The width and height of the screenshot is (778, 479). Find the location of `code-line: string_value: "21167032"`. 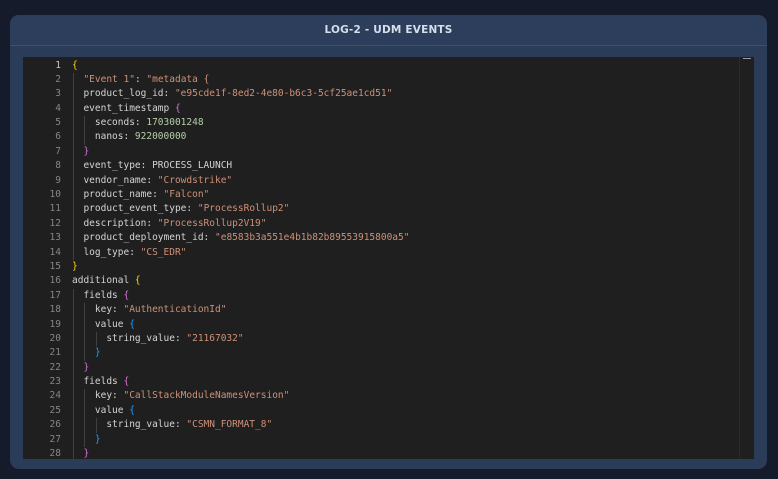

code-line: string_value: "21167032" is located at coordinates (406, 339).